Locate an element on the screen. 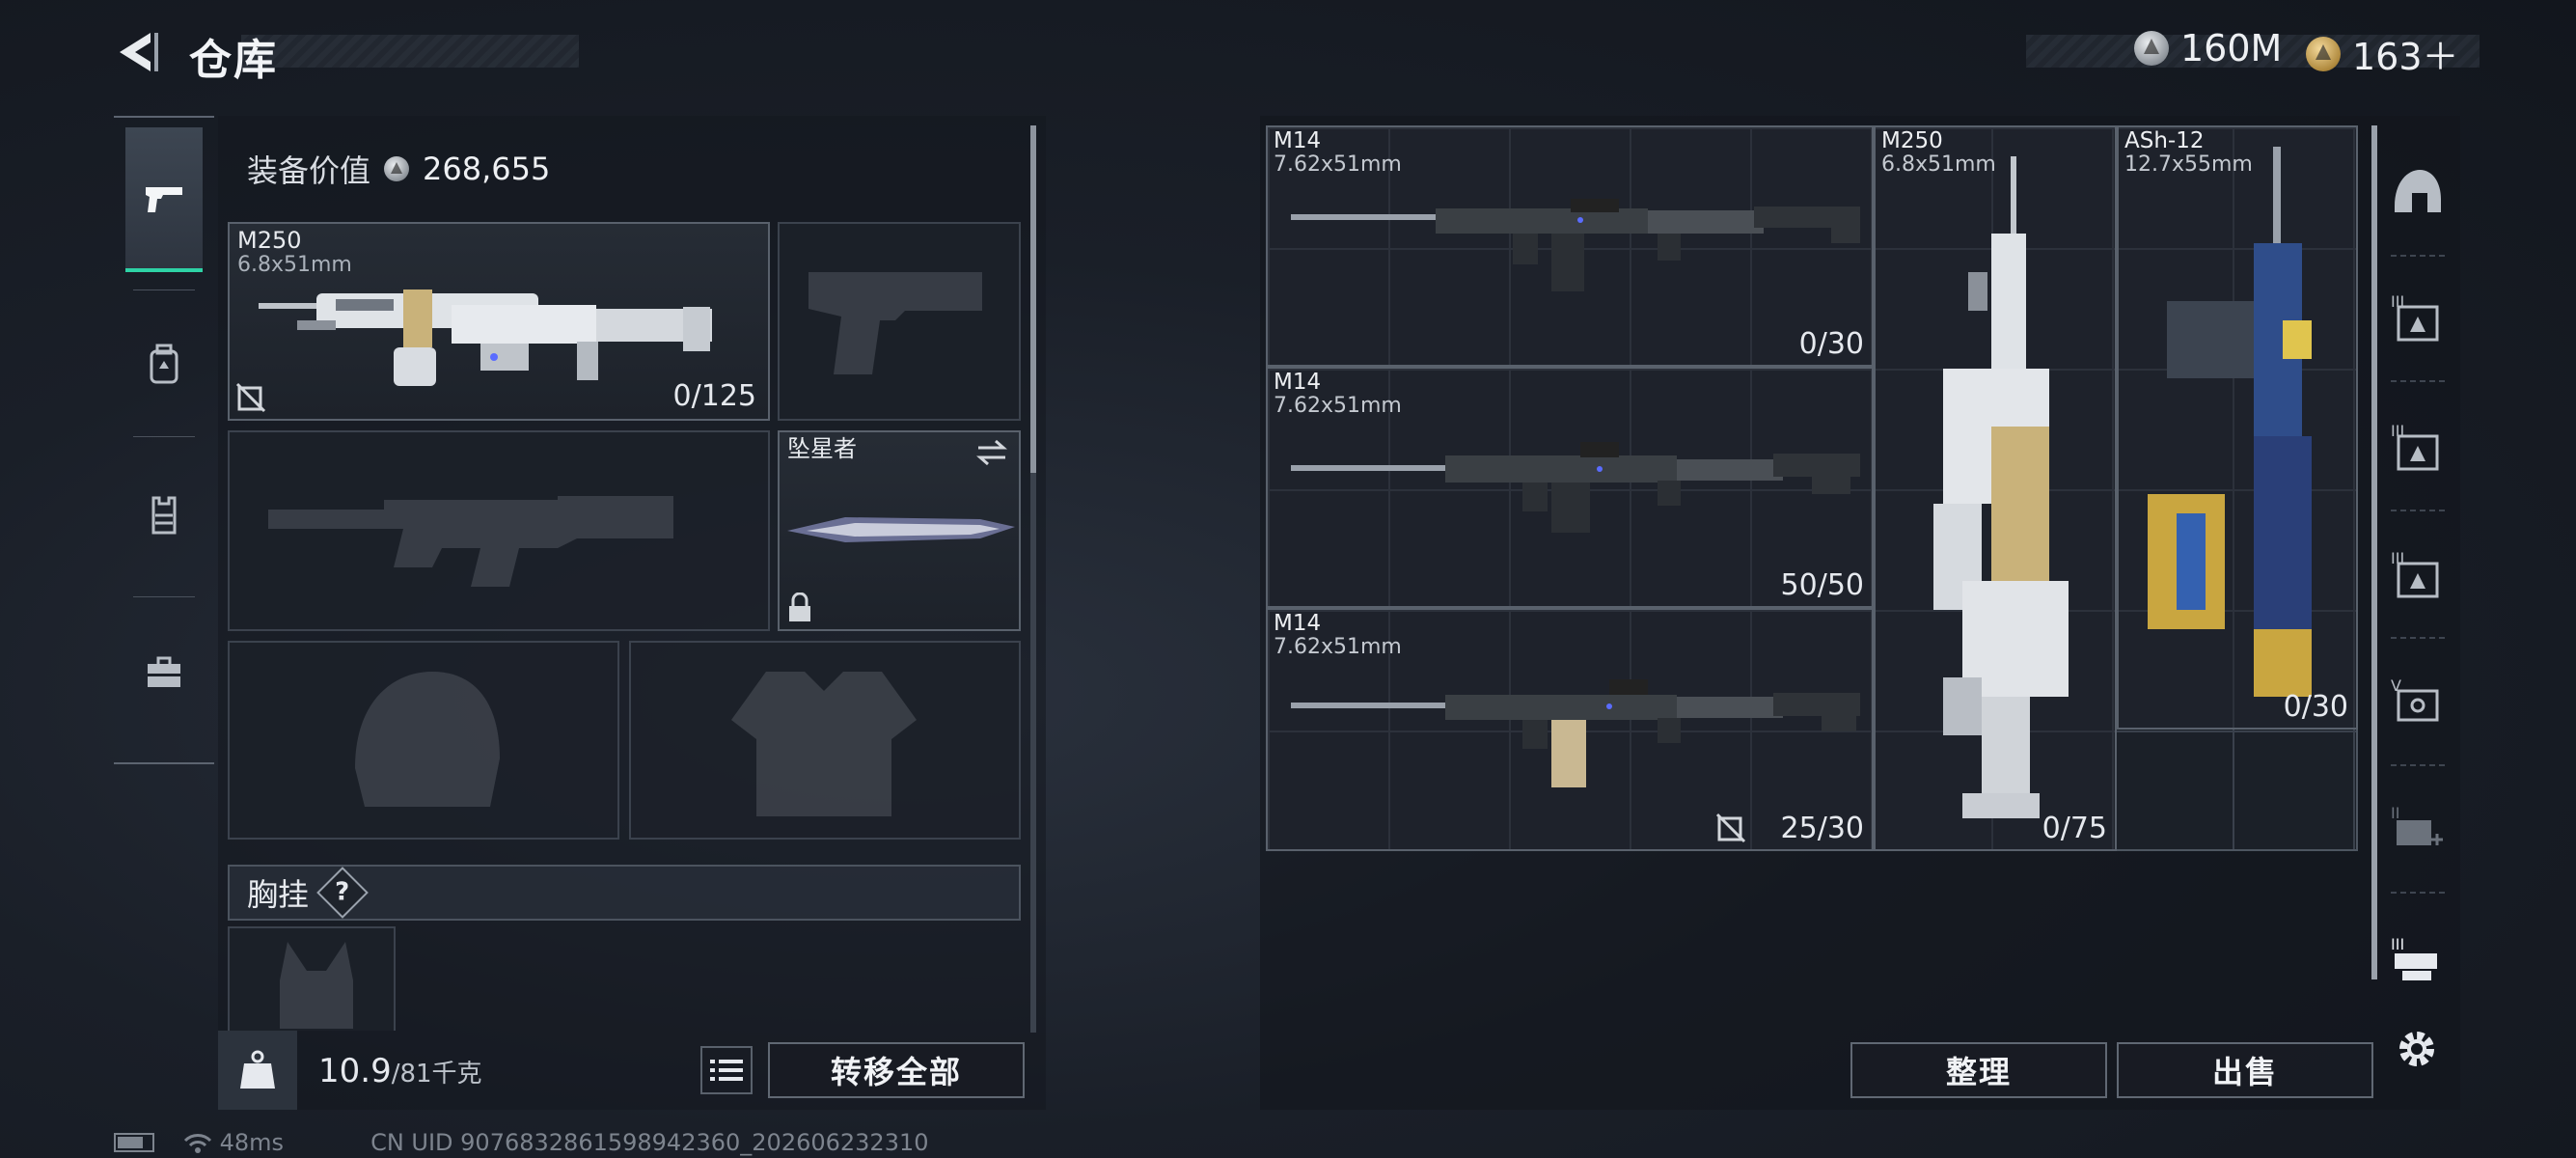 The width and height of the screenshot is (2576, 1158). list-icon is located at coordinates (726, 1070).